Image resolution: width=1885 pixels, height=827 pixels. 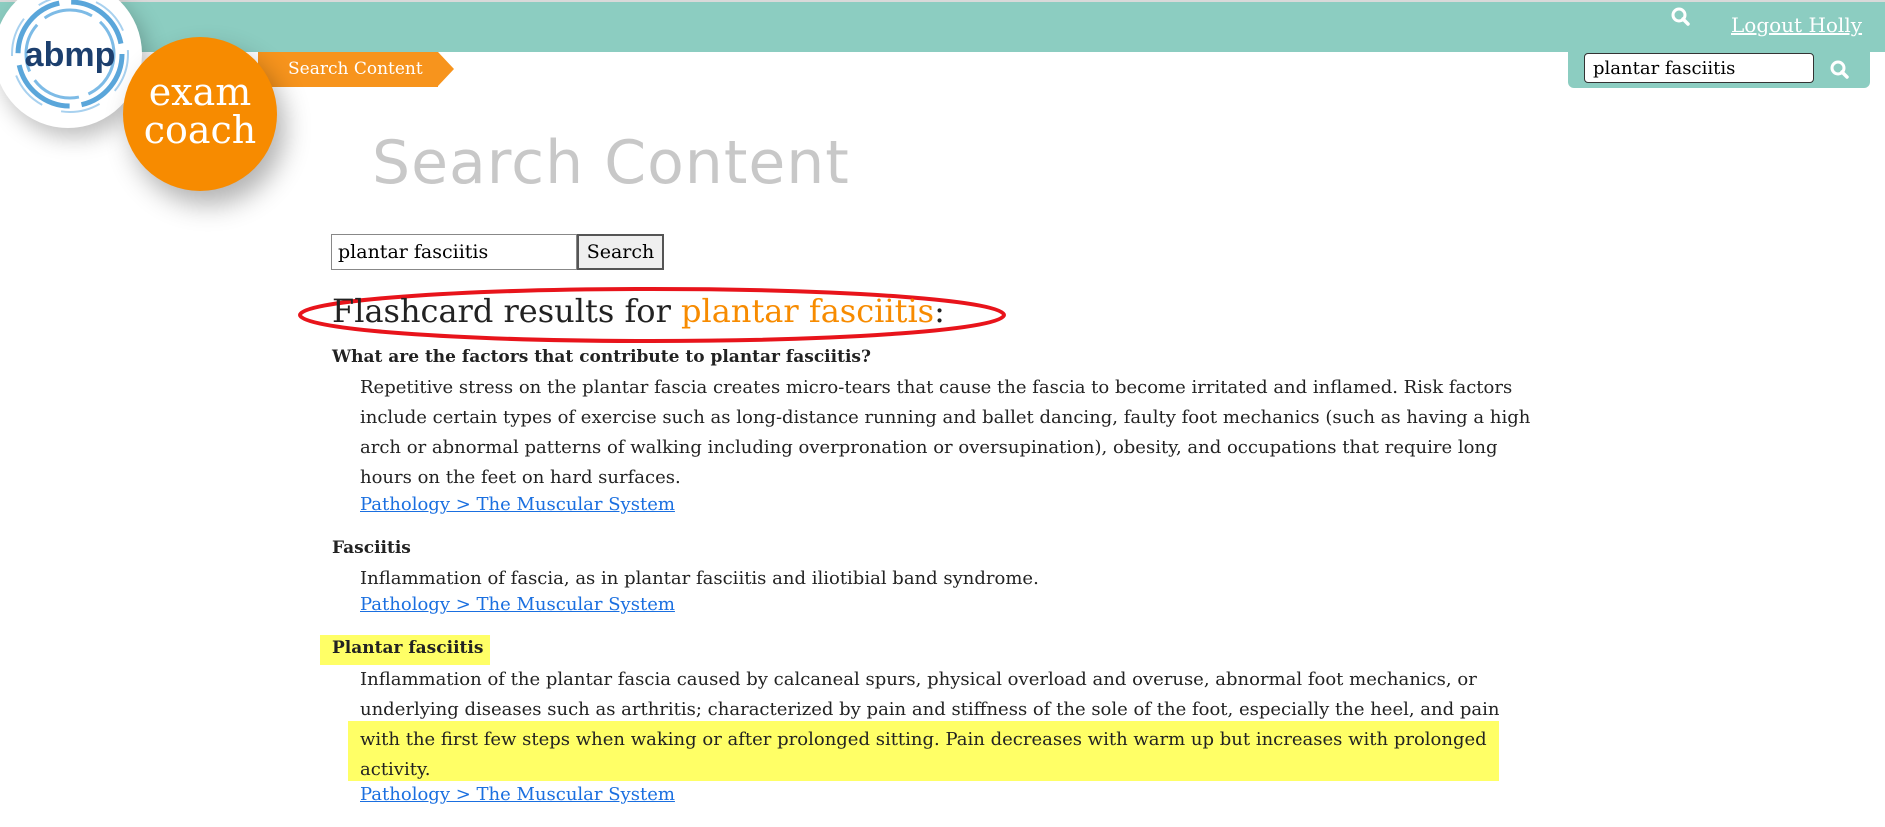 What do you see at coordinates (408, 648) in the screenshot?
I see `result-term: Plantar fasciitis` at bounding box center [408, 648].